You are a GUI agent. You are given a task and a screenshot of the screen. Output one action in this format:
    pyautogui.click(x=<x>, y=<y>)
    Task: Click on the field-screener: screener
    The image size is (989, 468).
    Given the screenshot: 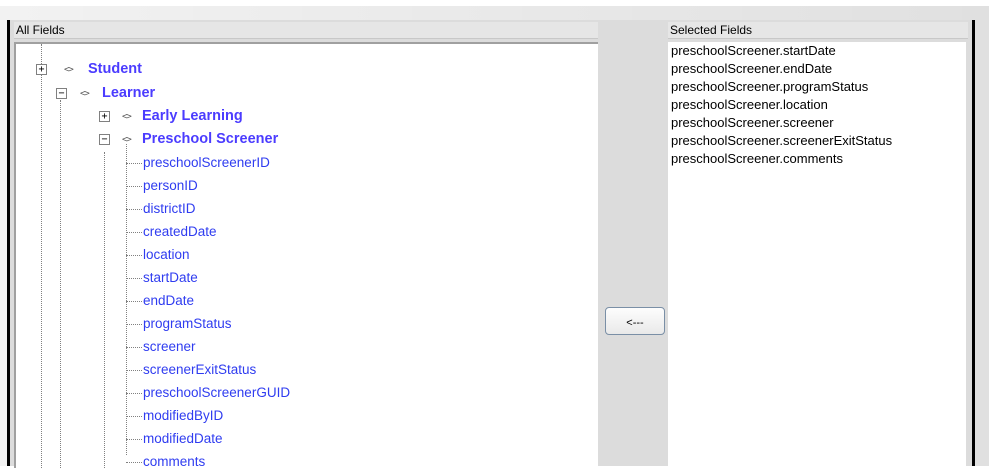 What is the action you would take?
    pyautogui.click(x=169, y=346)
    